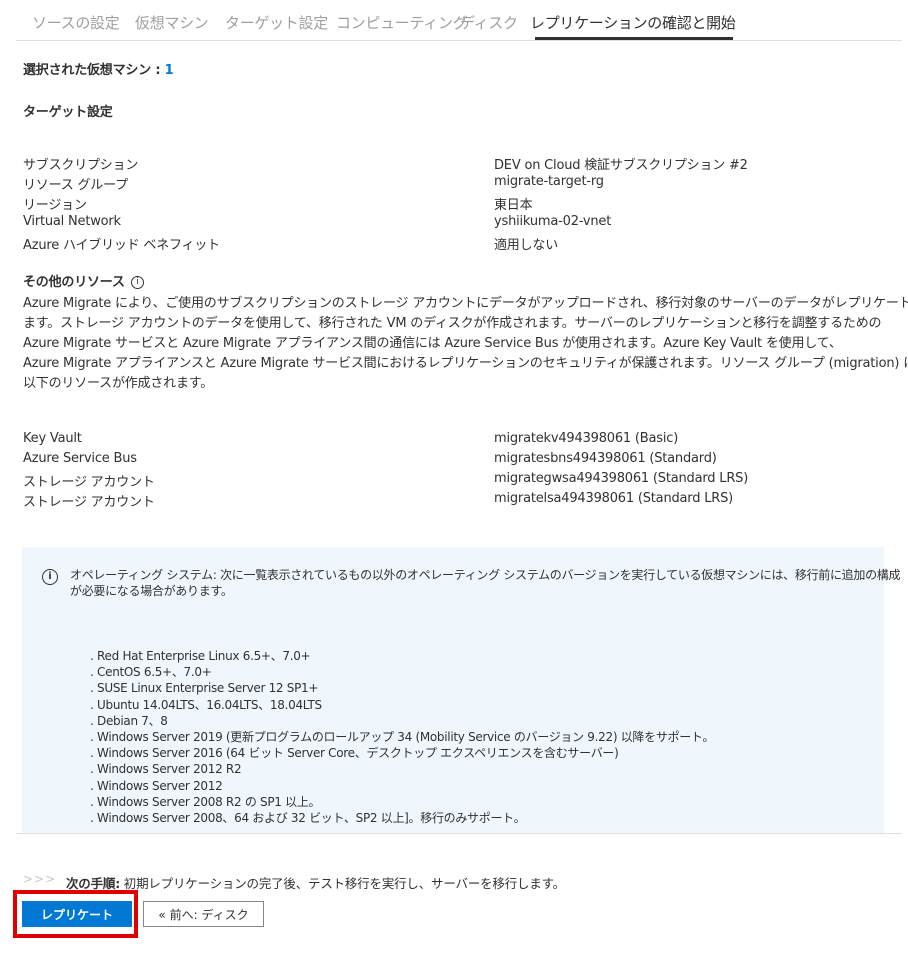 The width and height of the screenshot is (908, 954). I want to click on list-item: . Debian 7、8, so click(129, 720).